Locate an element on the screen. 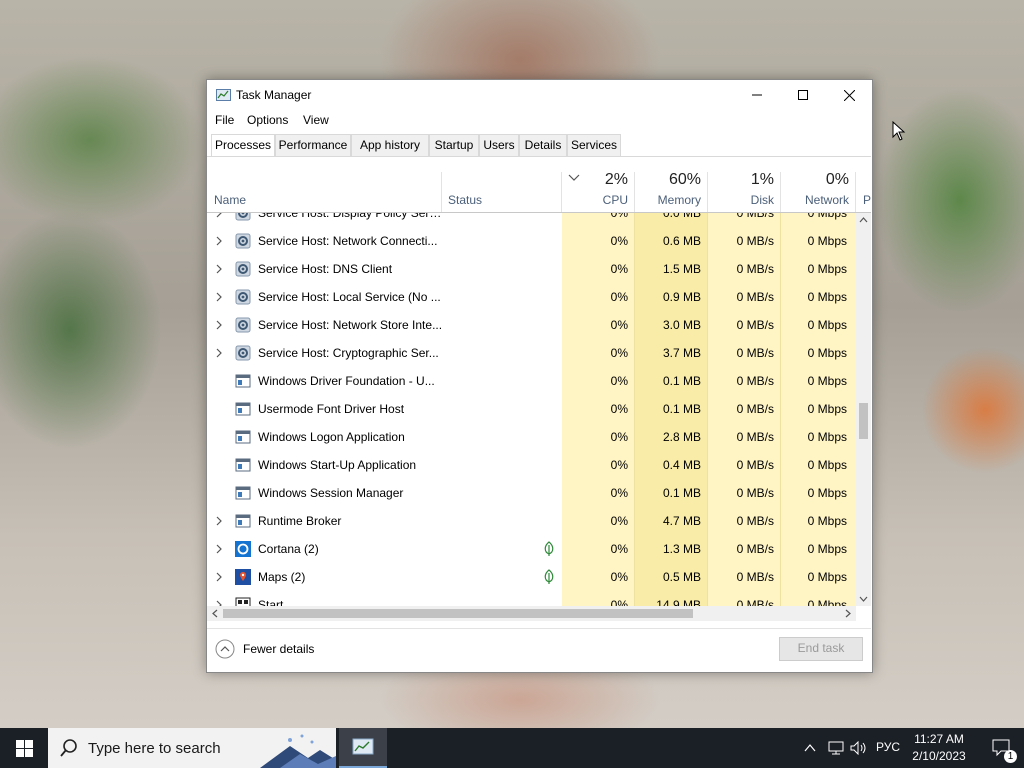 Image resolution: width=1024 pixels, height=768 pixels. footer: Fewer details End task is located at coordinates (539, 650).